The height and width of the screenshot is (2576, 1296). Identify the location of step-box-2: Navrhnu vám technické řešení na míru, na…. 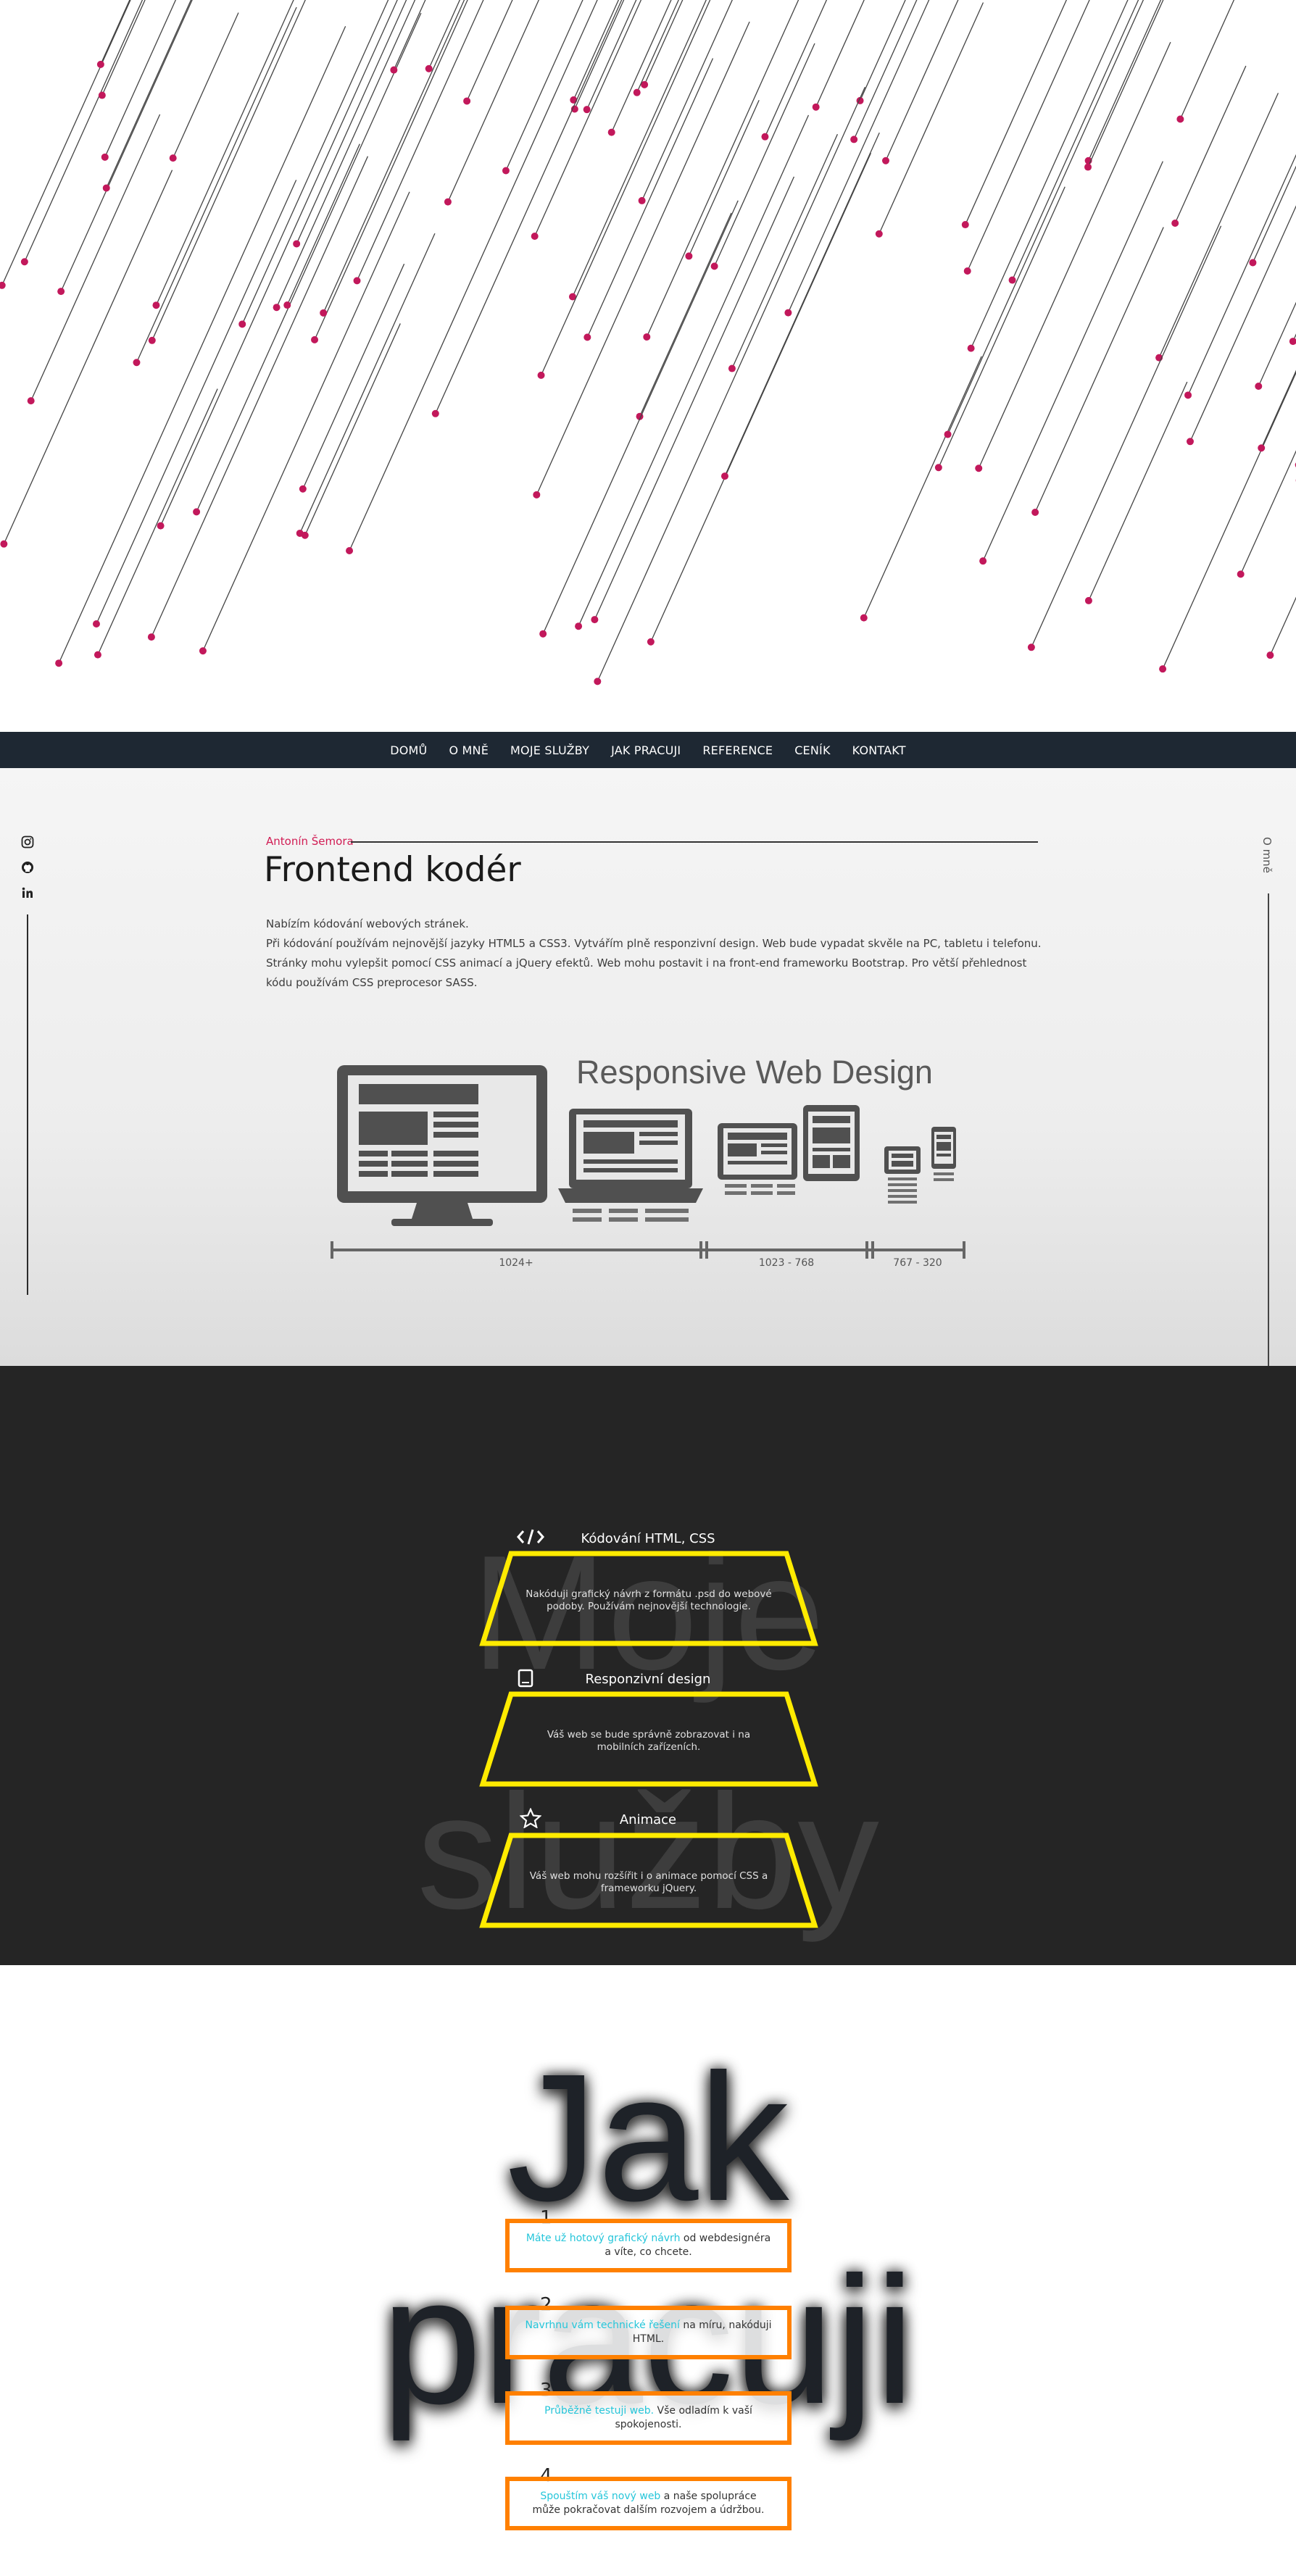
(648, 2332).